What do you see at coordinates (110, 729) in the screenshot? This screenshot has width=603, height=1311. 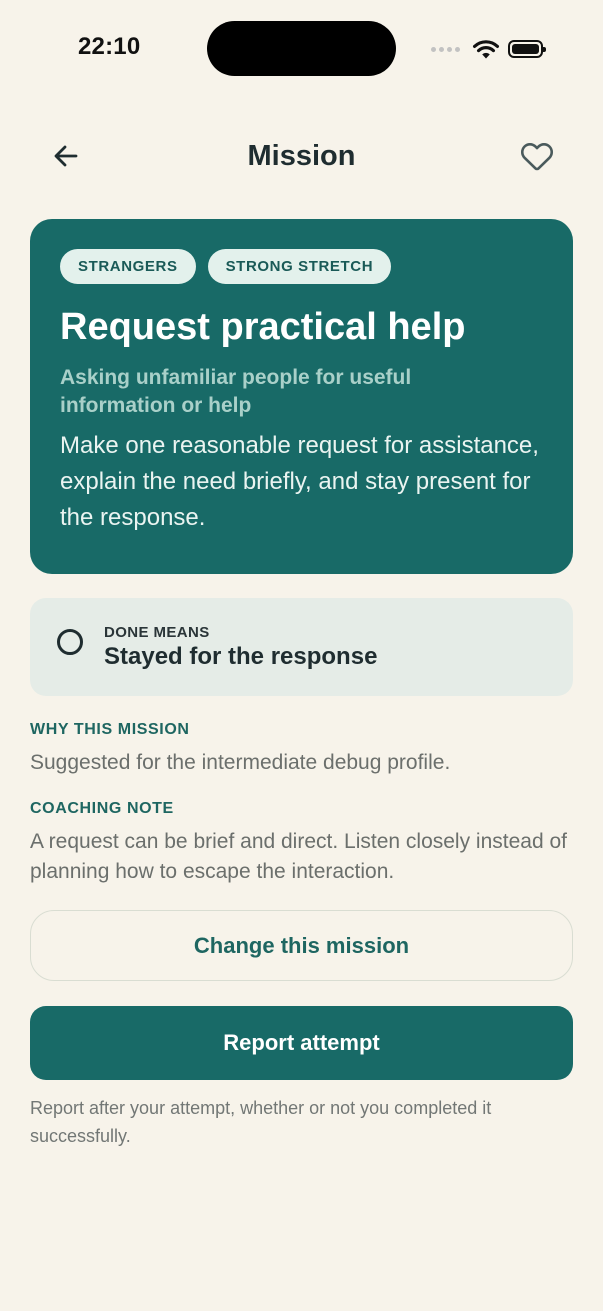 I see `why-mission-label: WHY THIS MISSION` at bounding box center [110, 729].